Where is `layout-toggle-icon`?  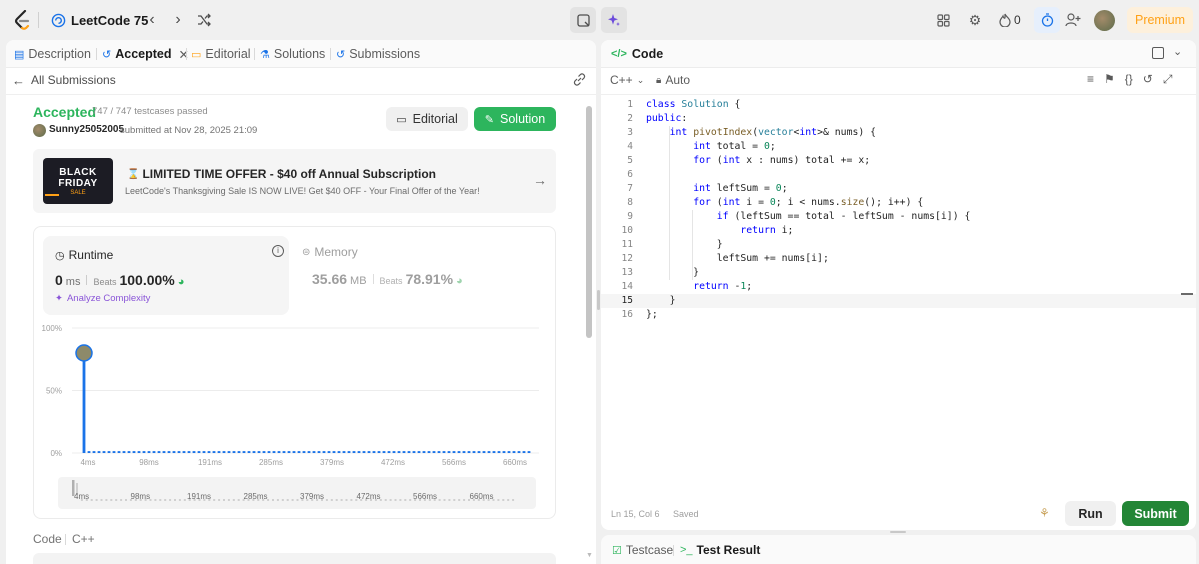
layout-toggle-icon is located at coordinates (583, 20).